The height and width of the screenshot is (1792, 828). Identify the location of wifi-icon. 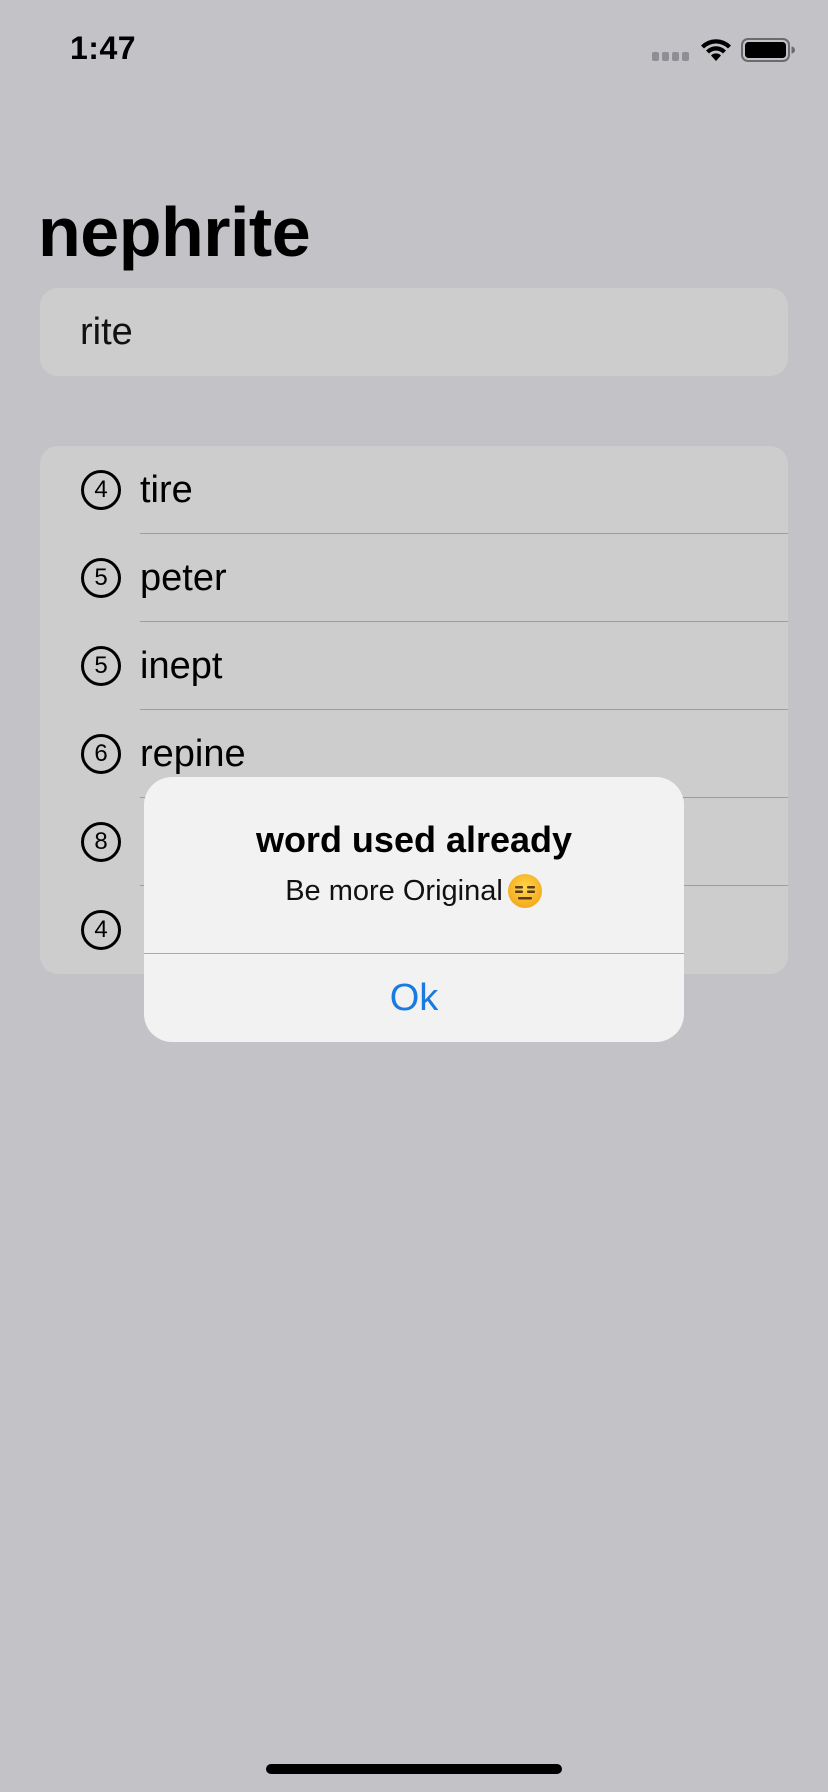
(716, 50).